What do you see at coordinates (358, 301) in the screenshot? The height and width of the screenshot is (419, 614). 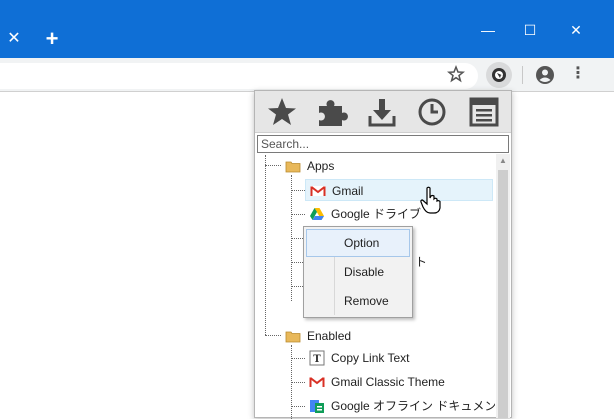 I see `context-remove-item: Remove` at bounding box center [358, 301].